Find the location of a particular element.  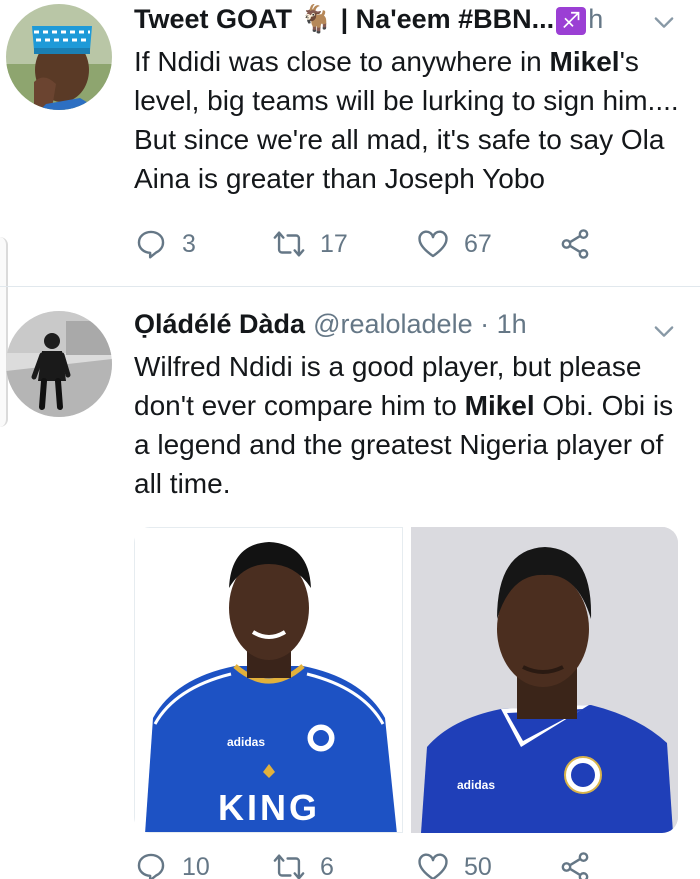

reply-count: 10 is located at coordinates (196, 865).